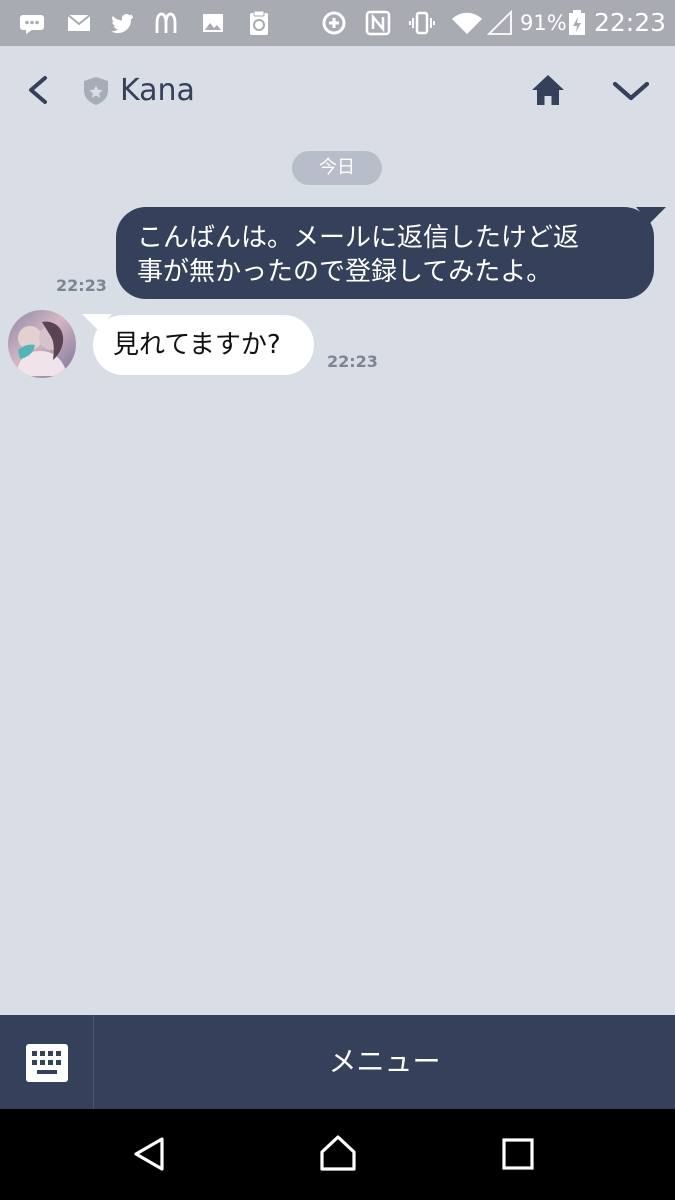 The width and height of the screenshot is (675, 1200). Describe the element at coordinates (422, 23) in the screenshot. I see `vibrate-icon` at that location.